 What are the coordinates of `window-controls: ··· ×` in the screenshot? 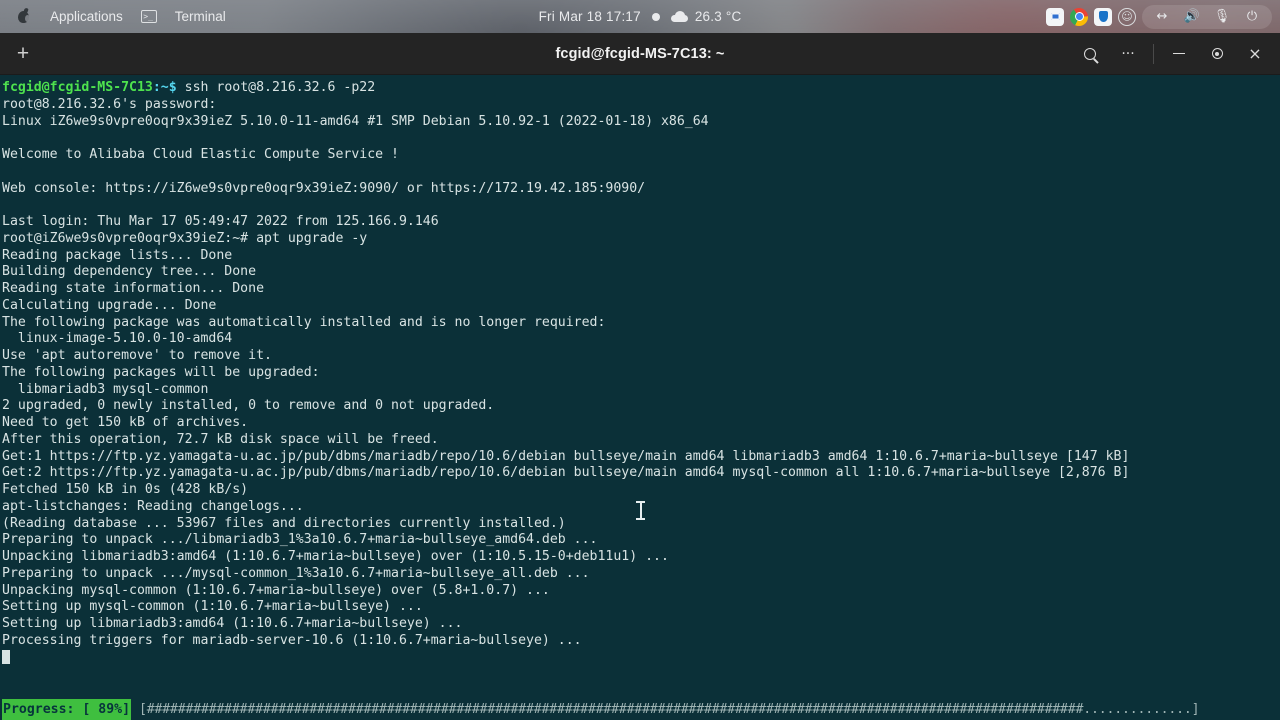 It's located at (1172, 54).